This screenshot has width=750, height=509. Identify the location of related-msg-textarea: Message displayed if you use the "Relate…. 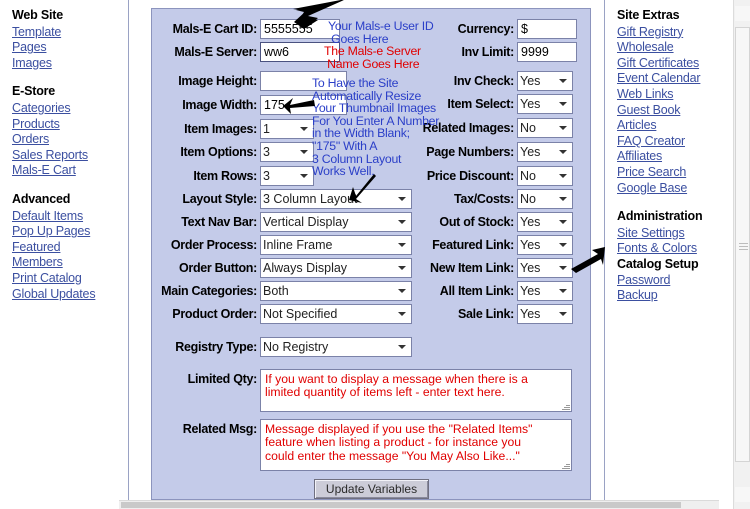
(416, 445).